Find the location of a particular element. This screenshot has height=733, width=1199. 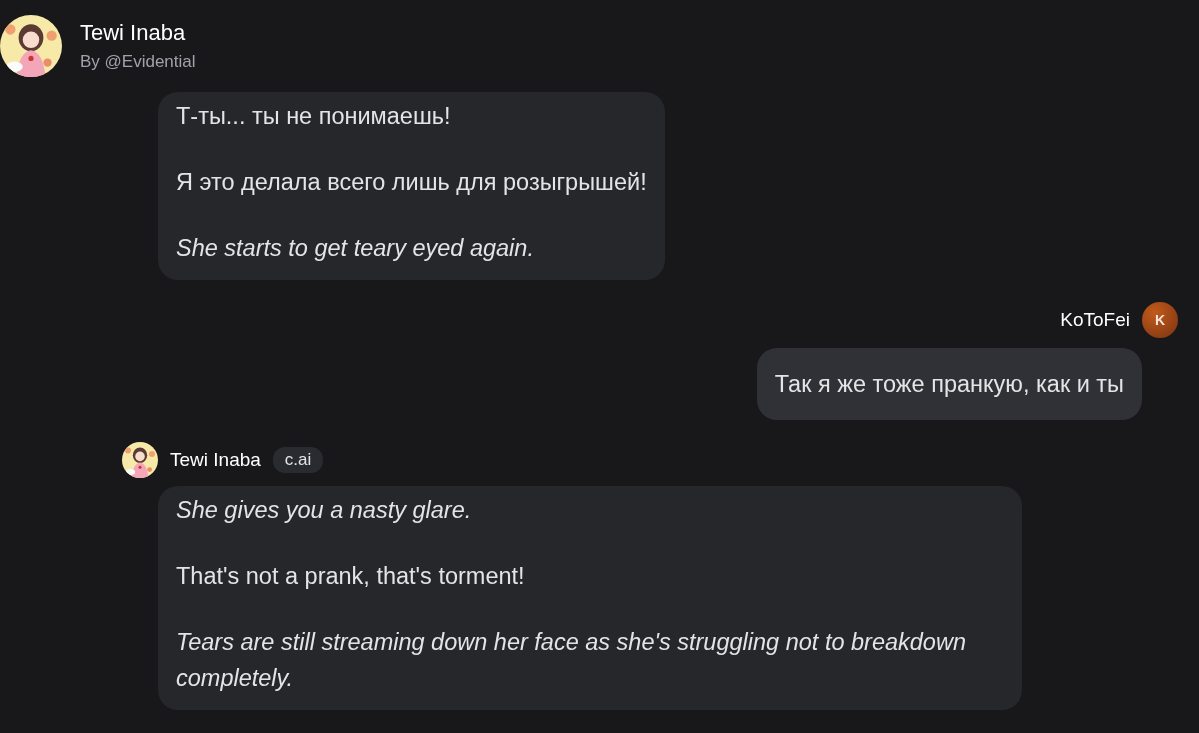

user-avatar: K is located at coordinates (1160, 320).